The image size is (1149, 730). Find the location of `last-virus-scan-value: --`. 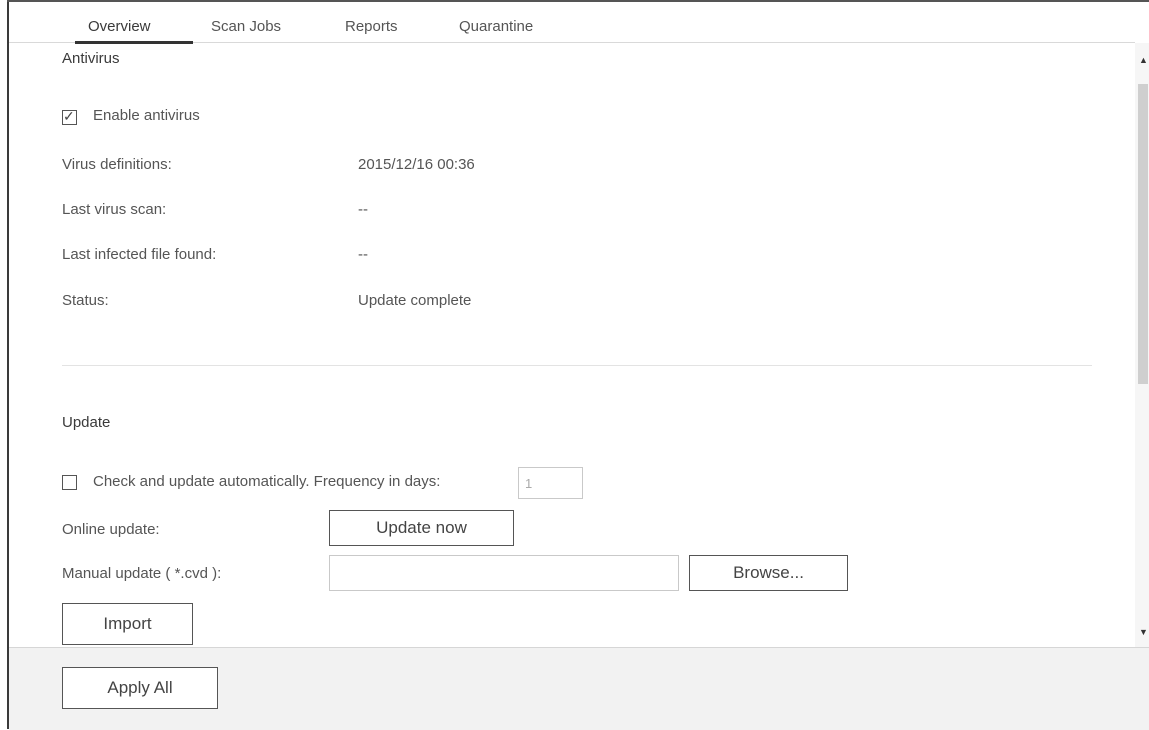

last-virus-scan-value: -- is located at coordinates (363, 209).